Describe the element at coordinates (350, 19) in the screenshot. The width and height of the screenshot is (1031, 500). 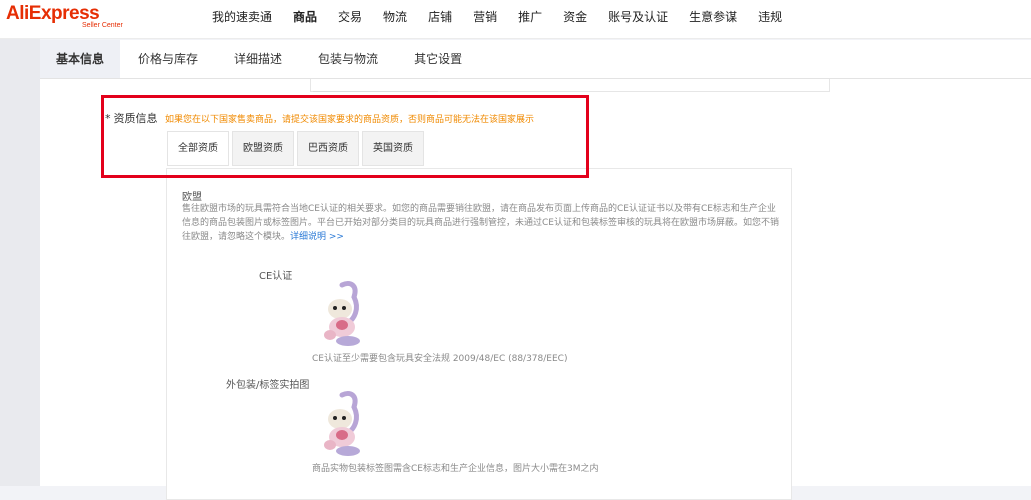
I see `nav-orders: 交易` at that location.